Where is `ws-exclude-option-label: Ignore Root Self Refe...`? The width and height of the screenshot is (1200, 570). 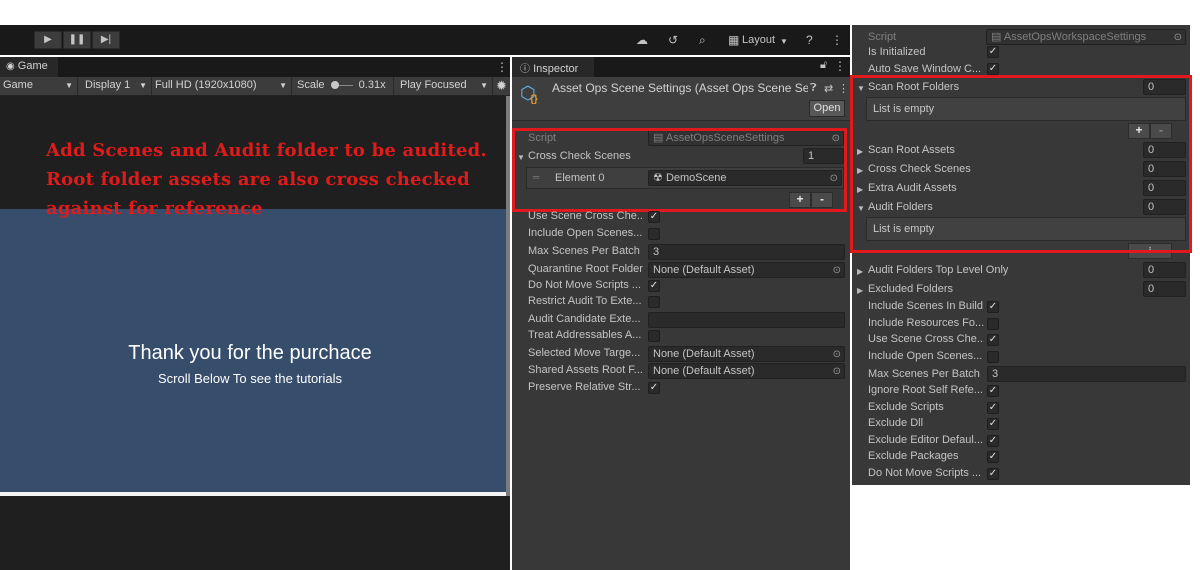 ws-exclude-option-label: Ignore Root Self Refe... is located at coordinates (925, 390).